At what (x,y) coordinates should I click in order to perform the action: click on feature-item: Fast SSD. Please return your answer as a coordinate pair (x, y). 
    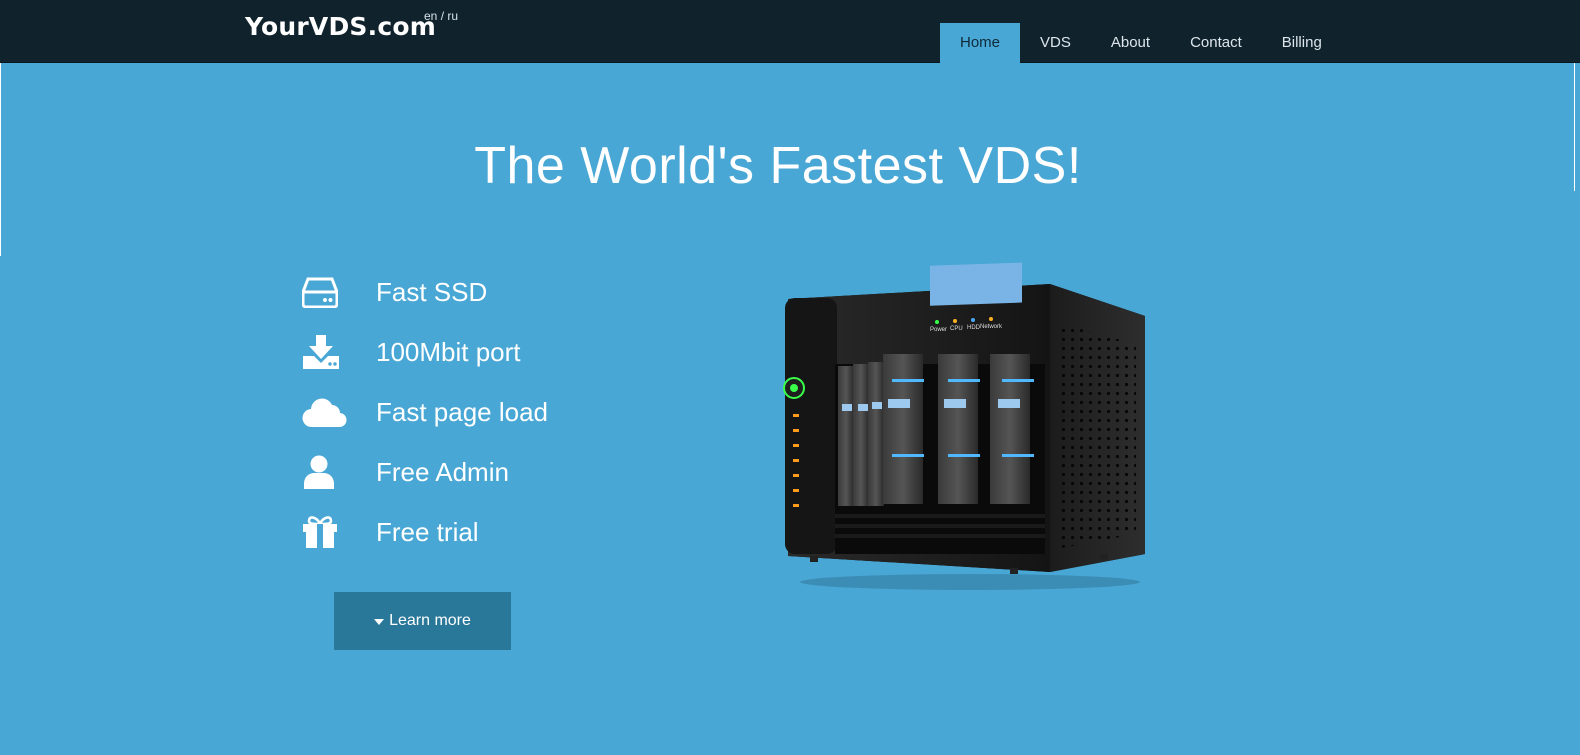
    Looking at the image, I should click on (425, 292).